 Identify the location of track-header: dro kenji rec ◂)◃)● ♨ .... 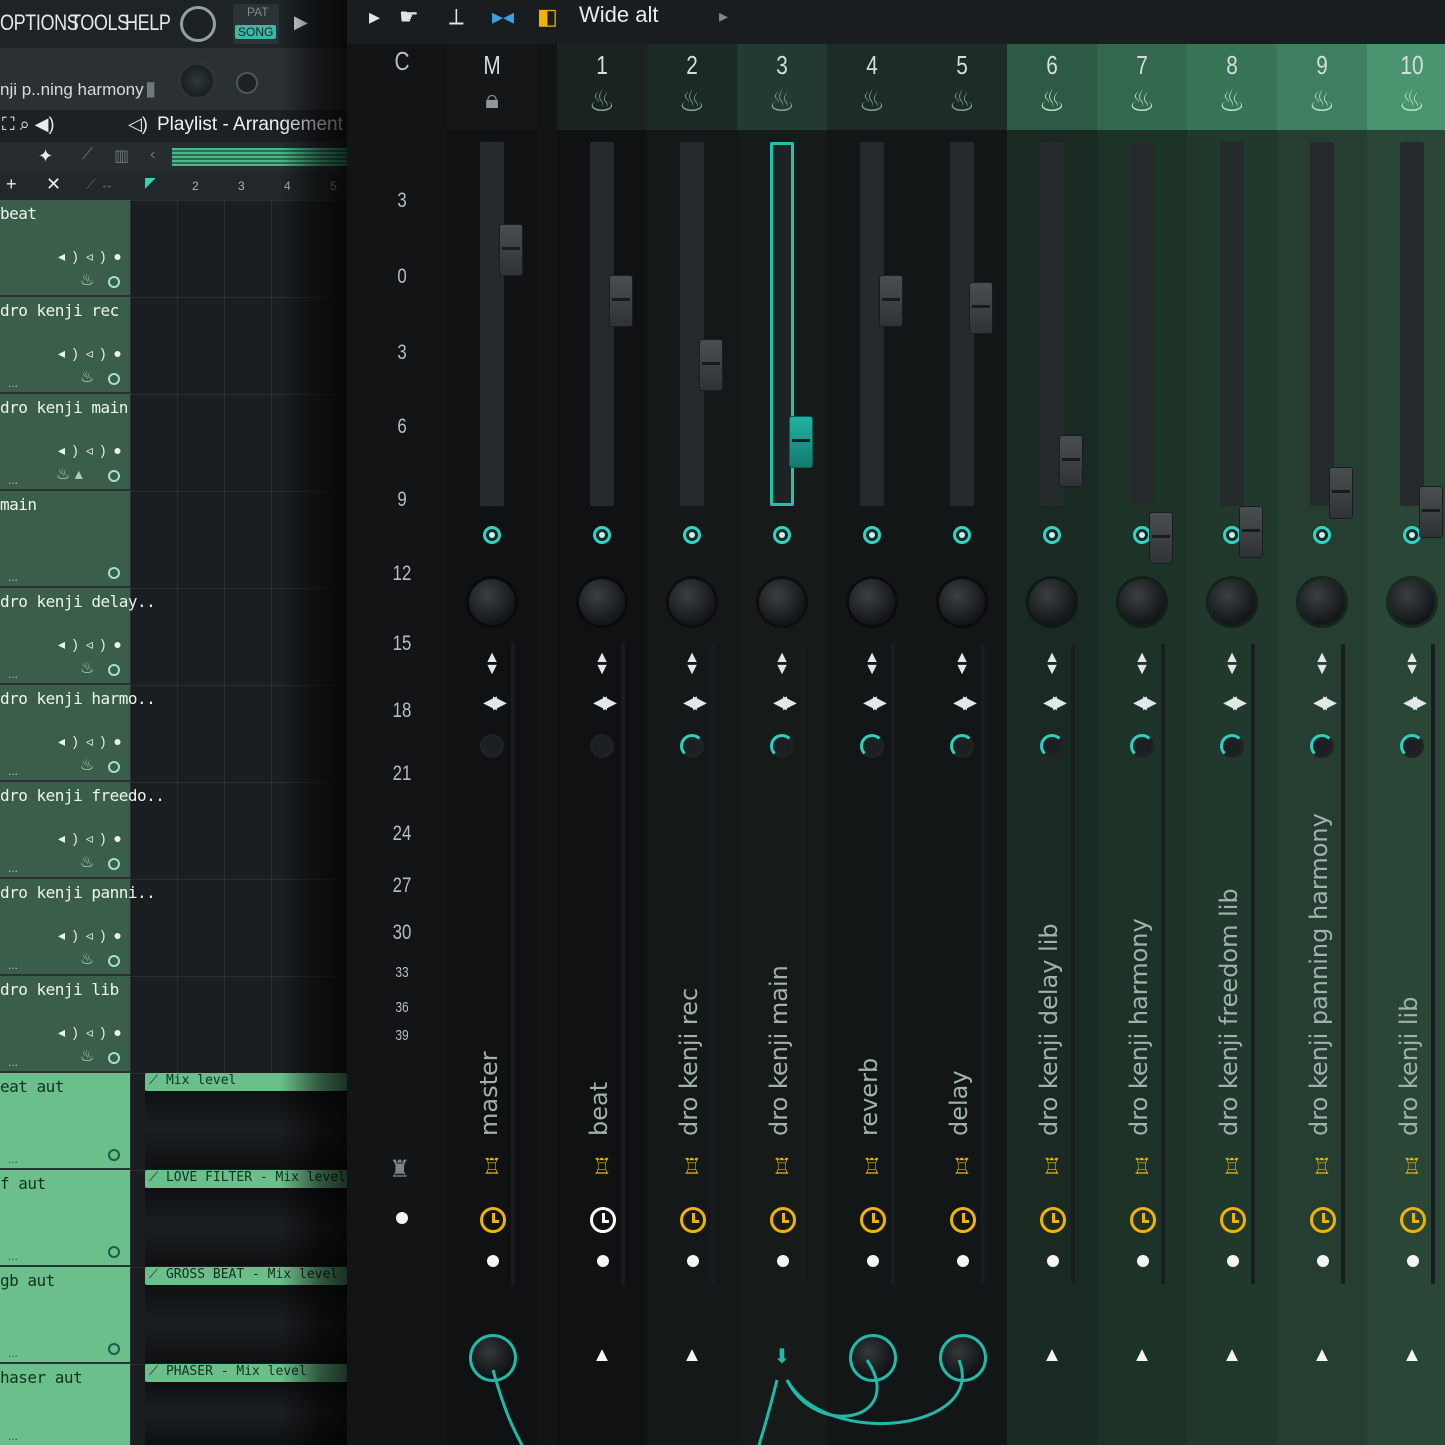
(65, 344).